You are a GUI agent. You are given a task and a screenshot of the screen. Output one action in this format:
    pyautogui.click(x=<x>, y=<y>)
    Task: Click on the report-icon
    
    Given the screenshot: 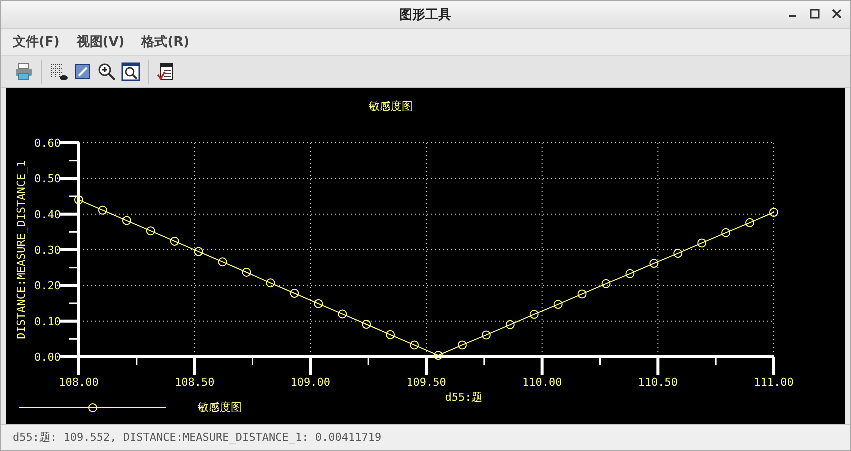 What is the action you would take?
    pyautogui.click(x=166, y=72)
    